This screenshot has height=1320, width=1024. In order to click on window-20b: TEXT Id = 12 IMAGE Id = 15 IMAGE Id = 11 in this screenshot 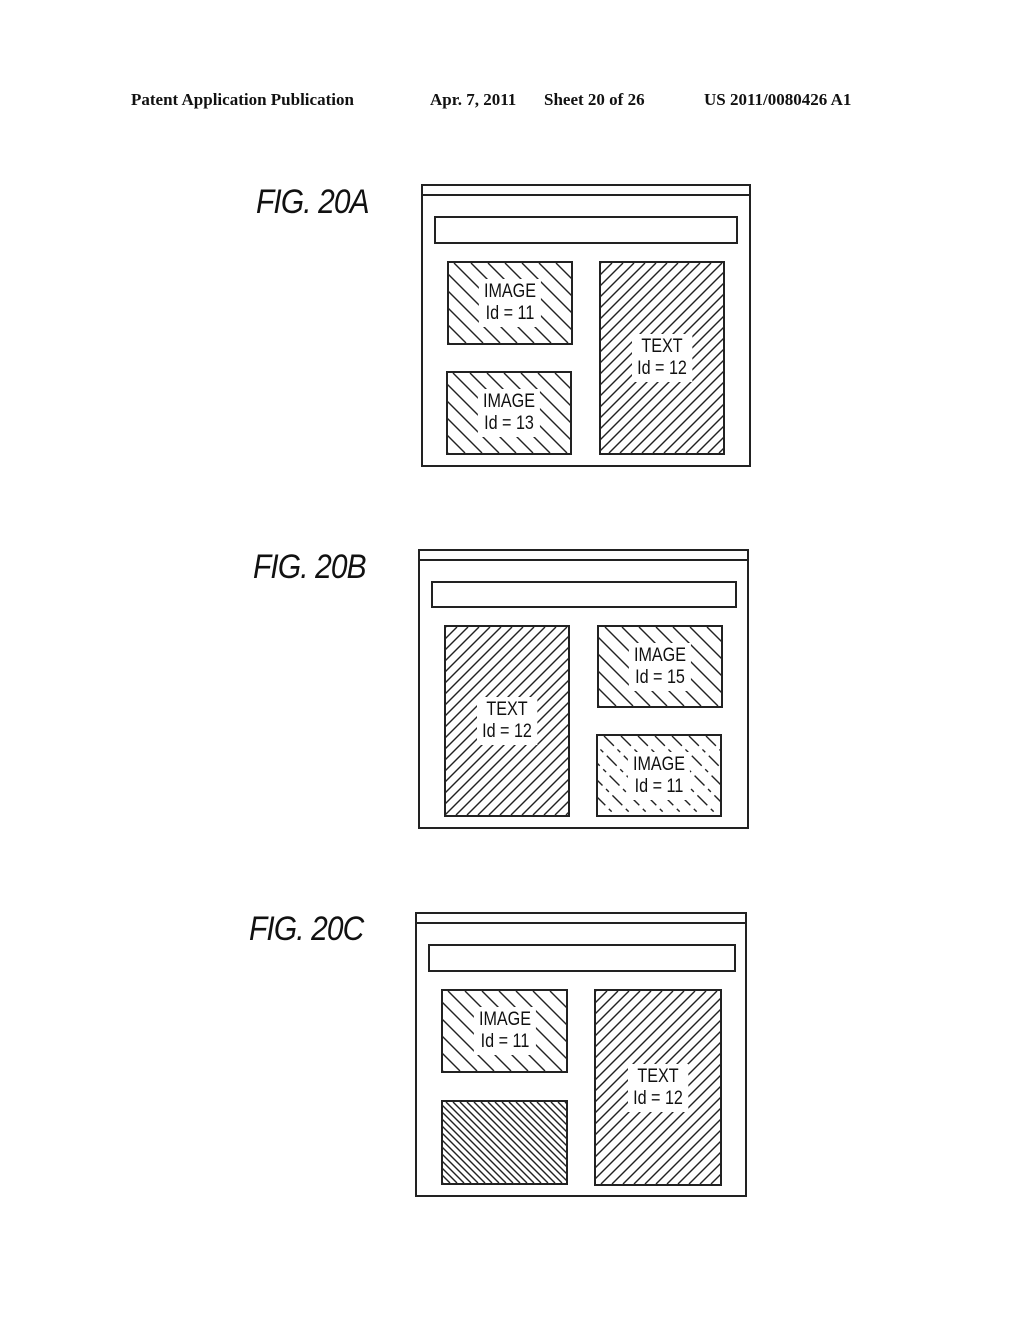, I will do `click(583, 689)`.